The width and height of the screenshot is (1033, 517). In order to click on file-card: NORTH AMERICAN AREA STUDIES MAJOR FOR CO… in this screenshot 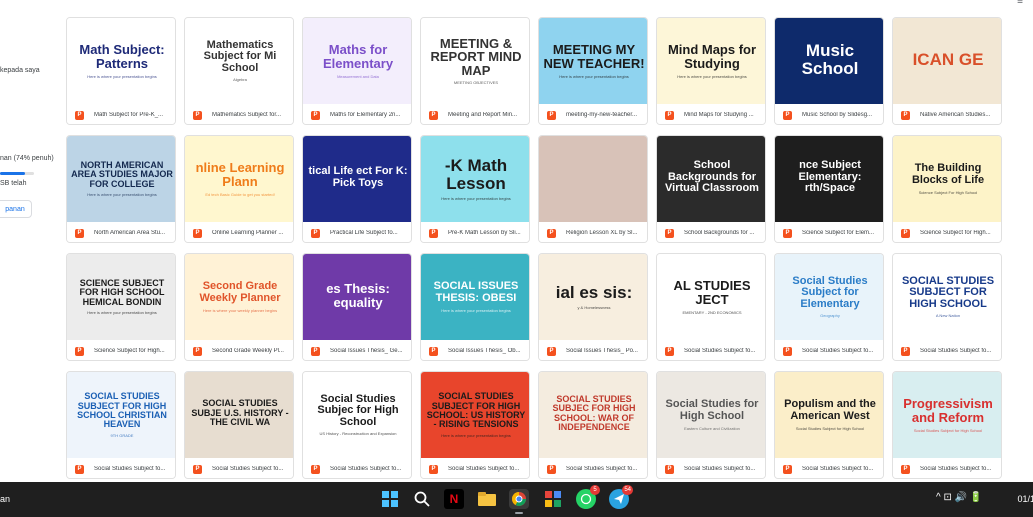, I will do `click(121, 189)`.